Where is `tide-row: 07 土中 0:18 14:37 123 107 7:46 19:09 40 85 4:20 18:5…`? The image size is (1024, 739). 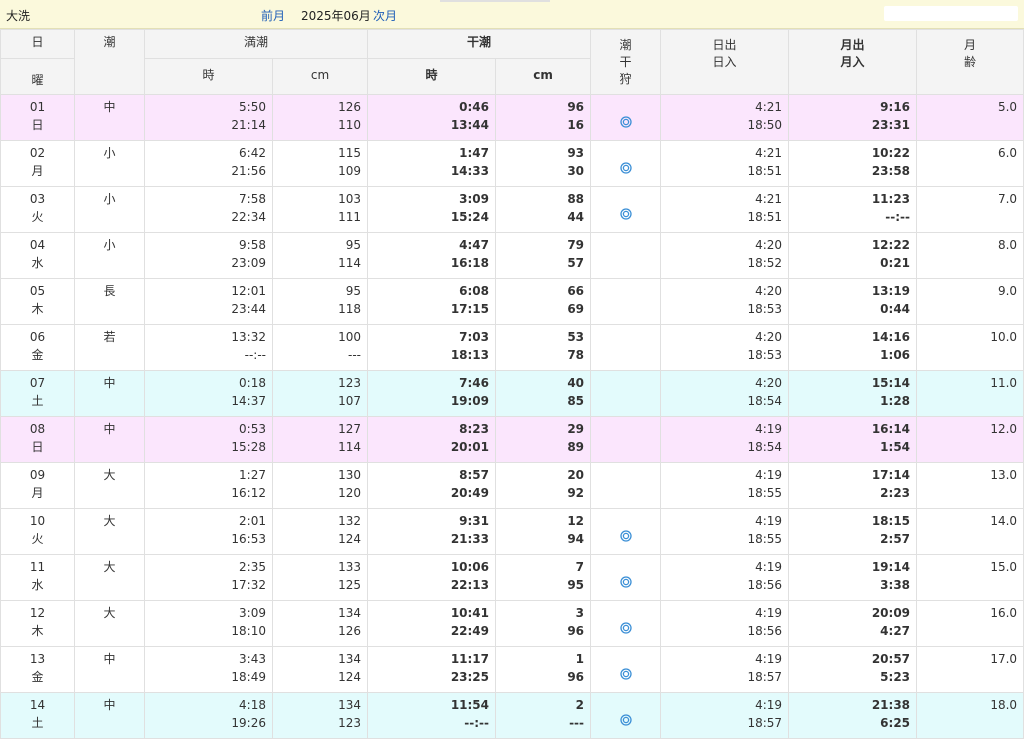 tide-row: 07 土中 0:18 14:37 123 107 7:46 19:09 40 85 4:20 18:5… is located at coordinates (512, 393).